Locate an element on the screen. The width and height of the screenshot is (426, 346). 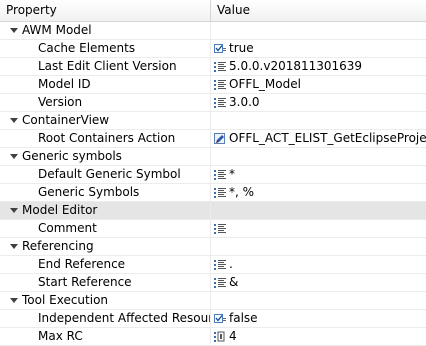
value-cell: 4 is located at coordinates (318, 336).